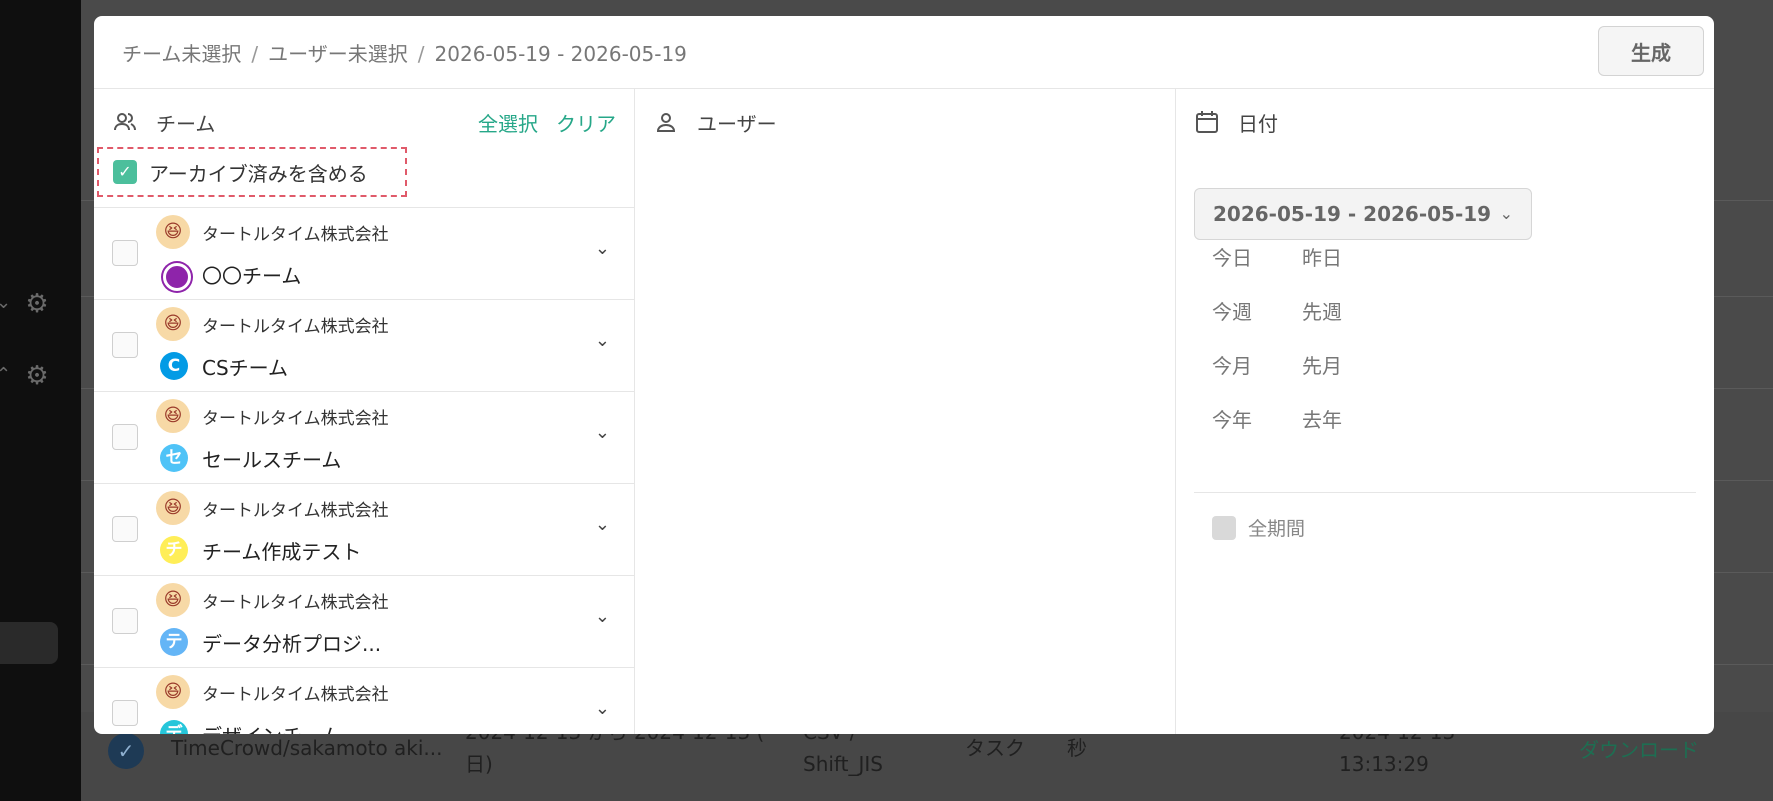 This screenshot has height=801, width=1773. Describe the element at coordinates (479, 764) in the screenshot. I see `row-period-end: 日)` at that location.